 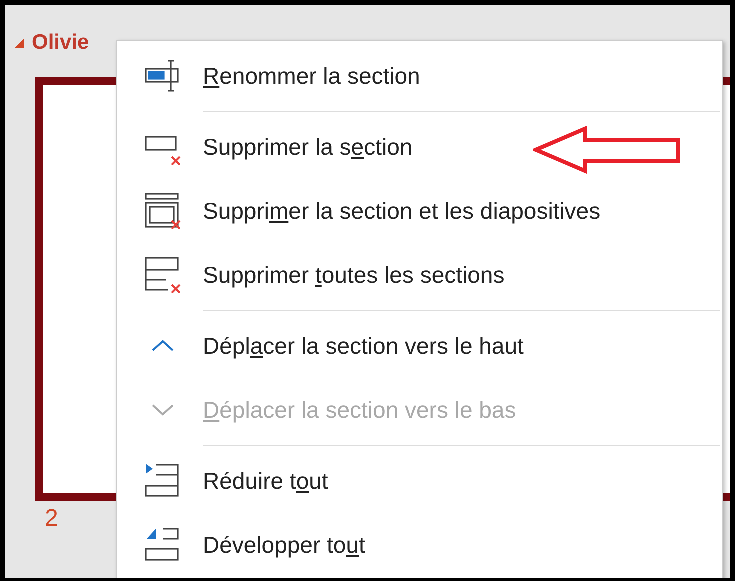 What do you see at coordinates (163, 275) in the screenshot?
I see `delete-all-icon` at bounding box center [163, 275].